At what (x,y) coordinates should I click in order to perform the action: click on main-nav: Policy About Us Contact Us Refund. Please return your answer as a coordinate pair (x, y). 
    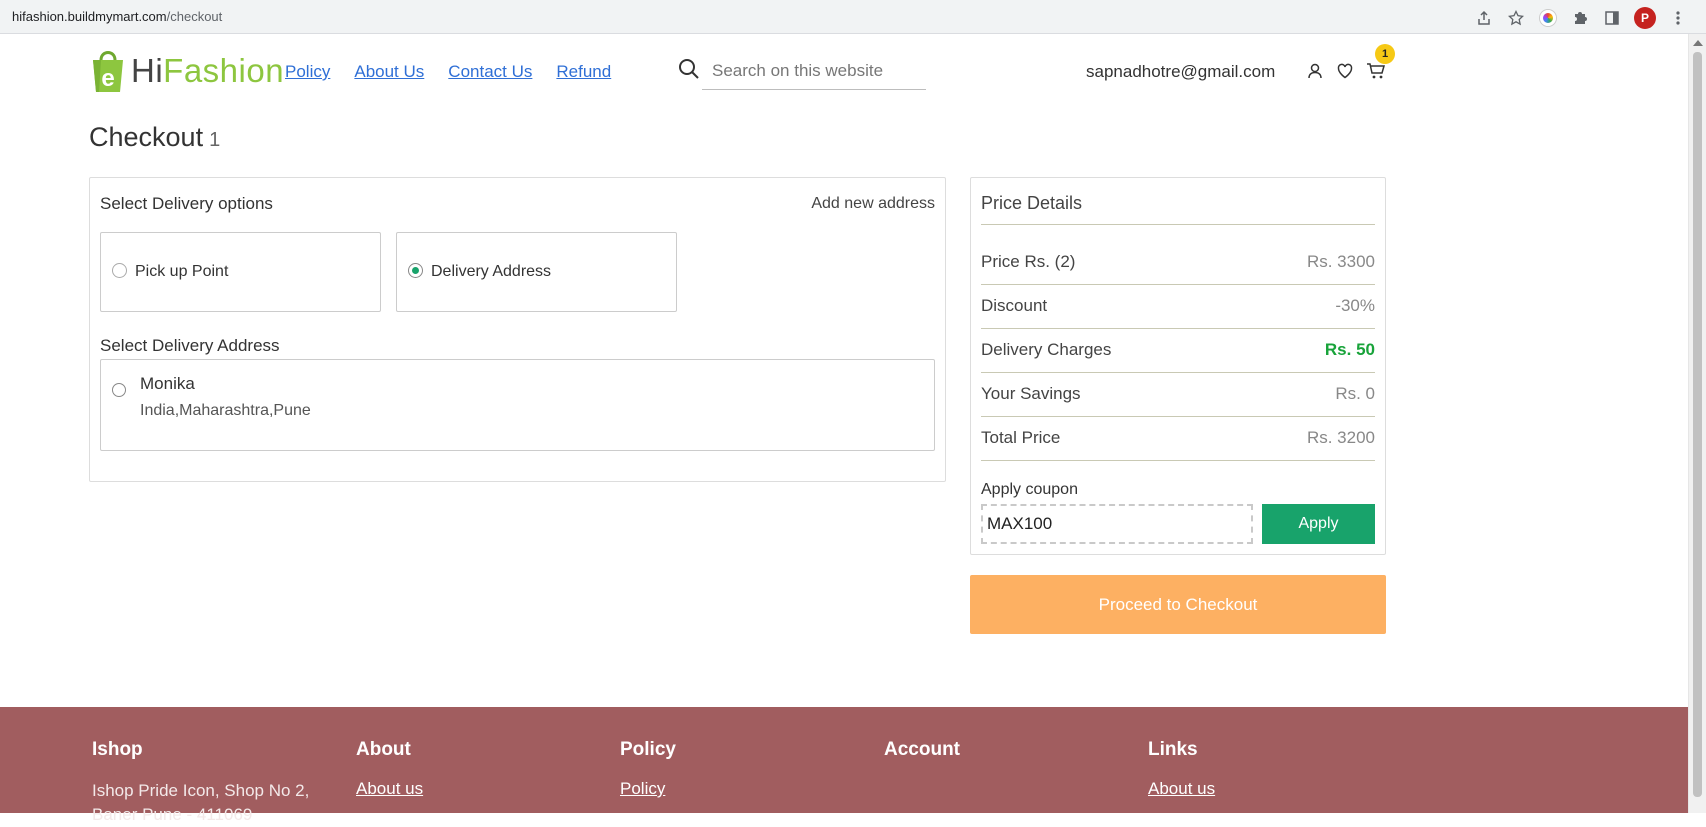
    Looking at the image, I should click on (448, 72).